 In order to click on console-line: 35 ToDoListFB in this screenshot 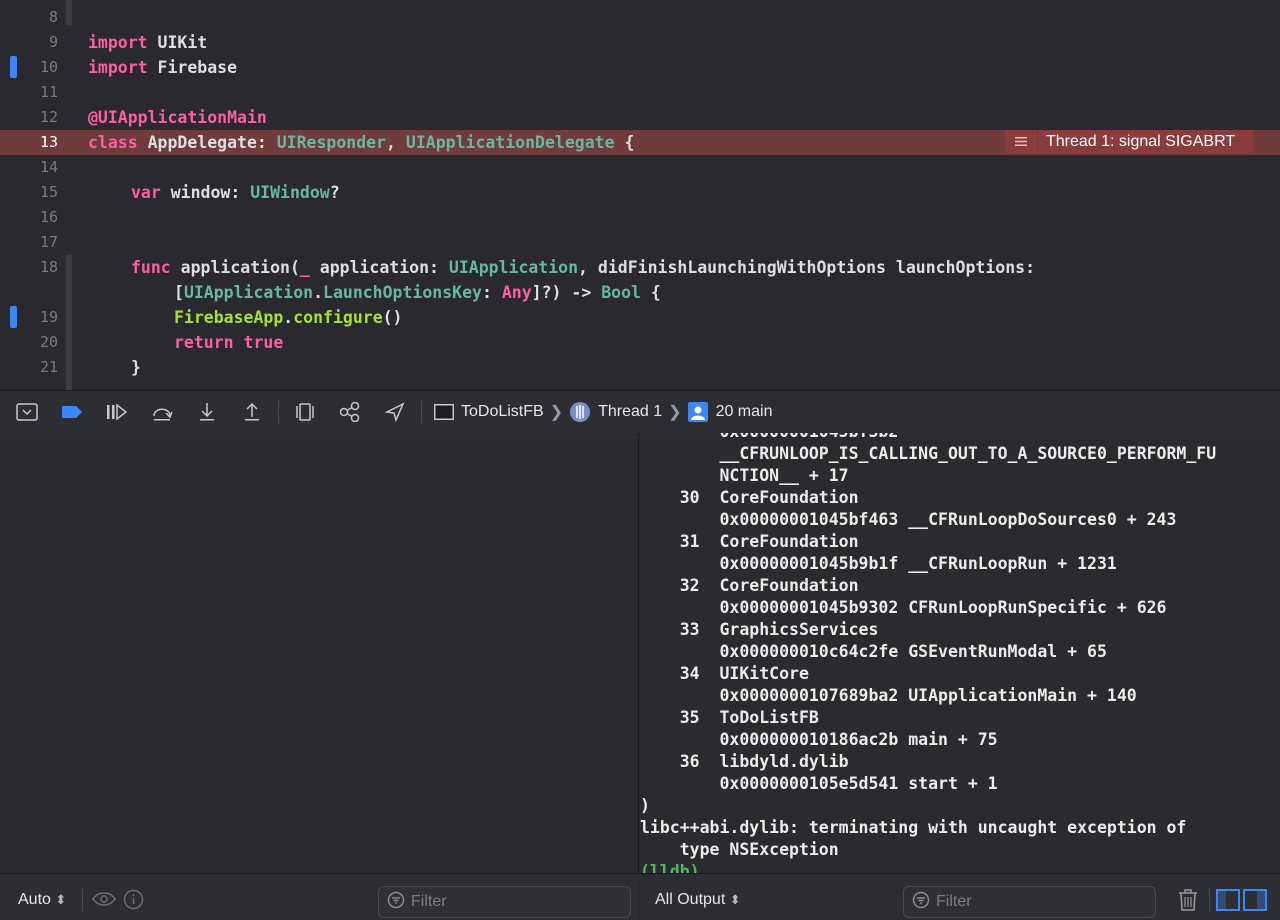, I will do `click(729, 717)`.